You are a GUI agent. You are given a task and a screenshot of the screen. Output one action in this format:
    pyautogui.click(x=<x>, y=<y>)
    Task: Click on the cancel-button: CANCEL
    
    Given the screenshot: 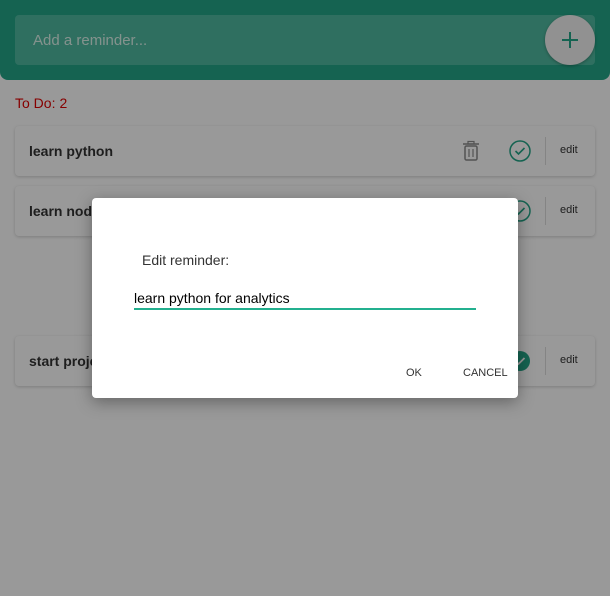 What is the action you would take?
    pyautogui.click(x=485, y=373)
    